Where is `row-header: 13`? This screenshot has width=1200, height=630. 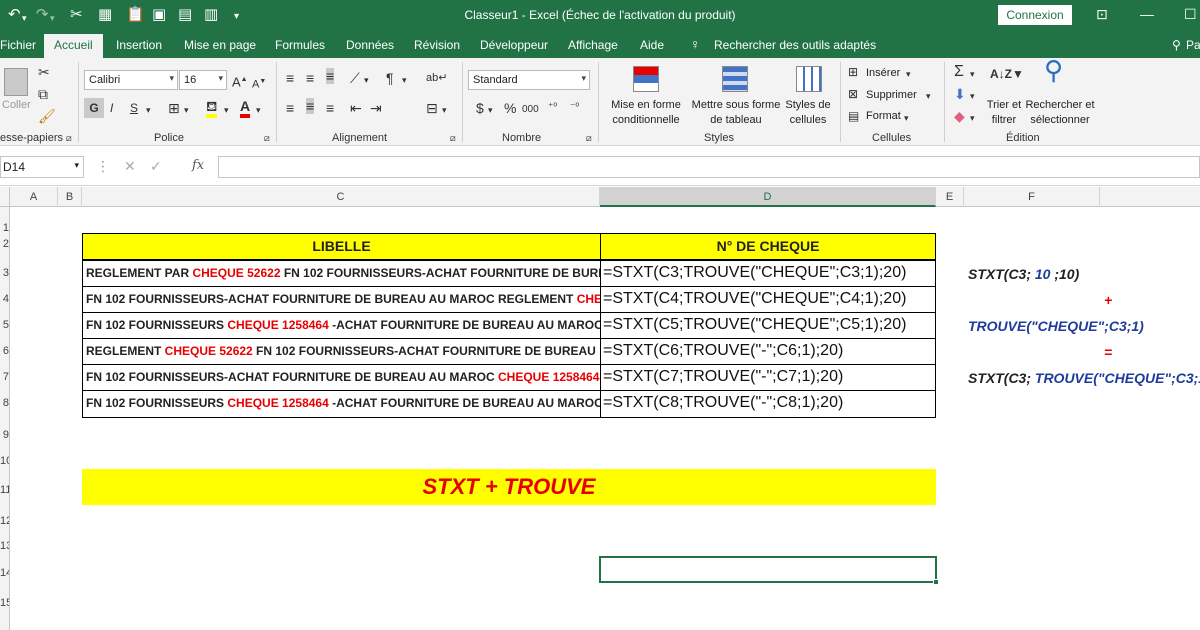 row-header: 13 is located at coordinates (4, 546).